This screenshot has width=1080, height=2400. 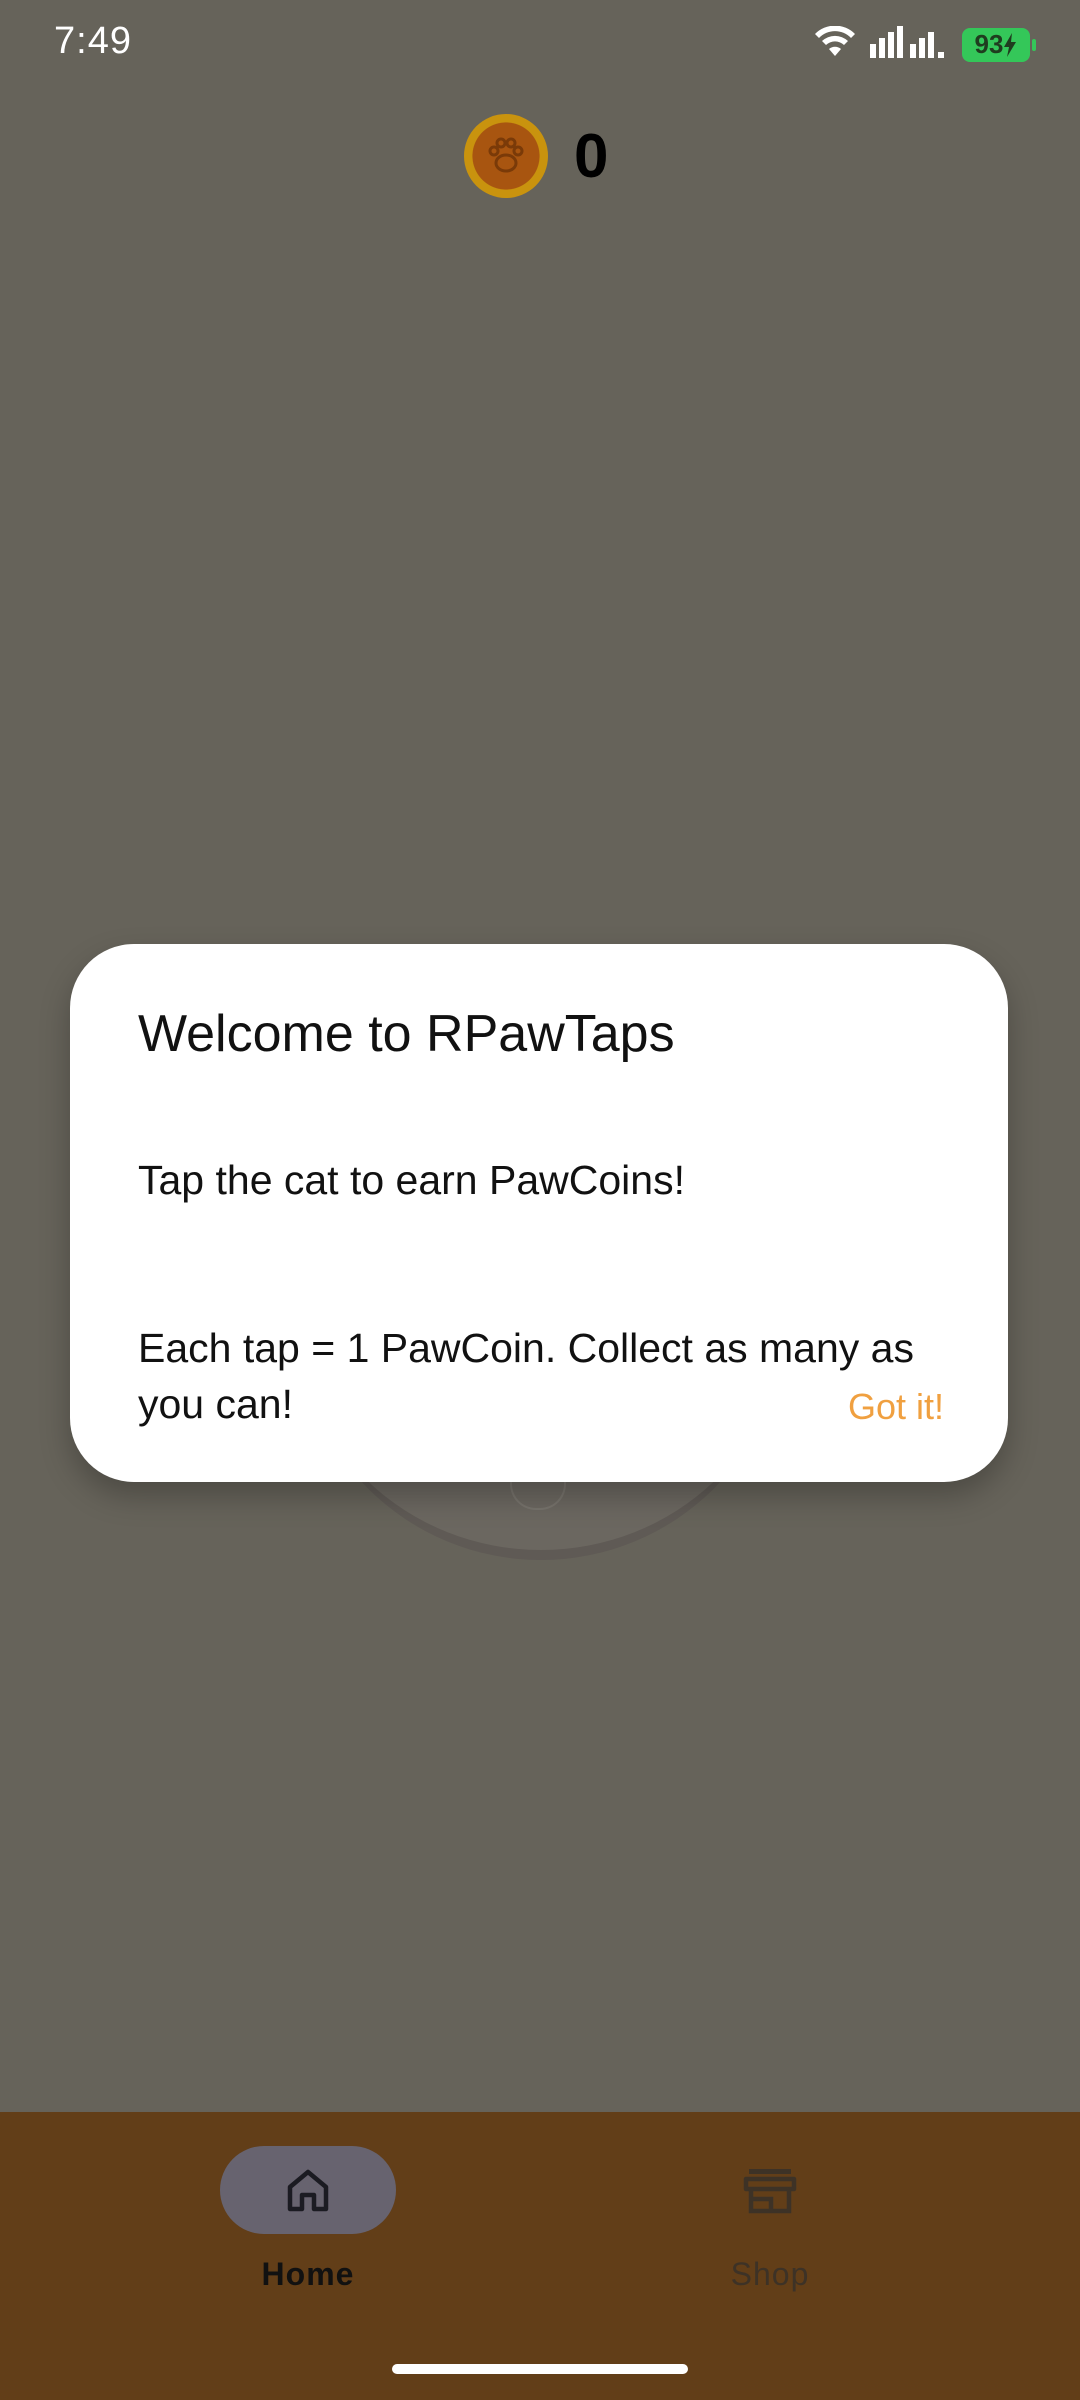 I want to click on charging-icon, so click(x=1010, y=44).